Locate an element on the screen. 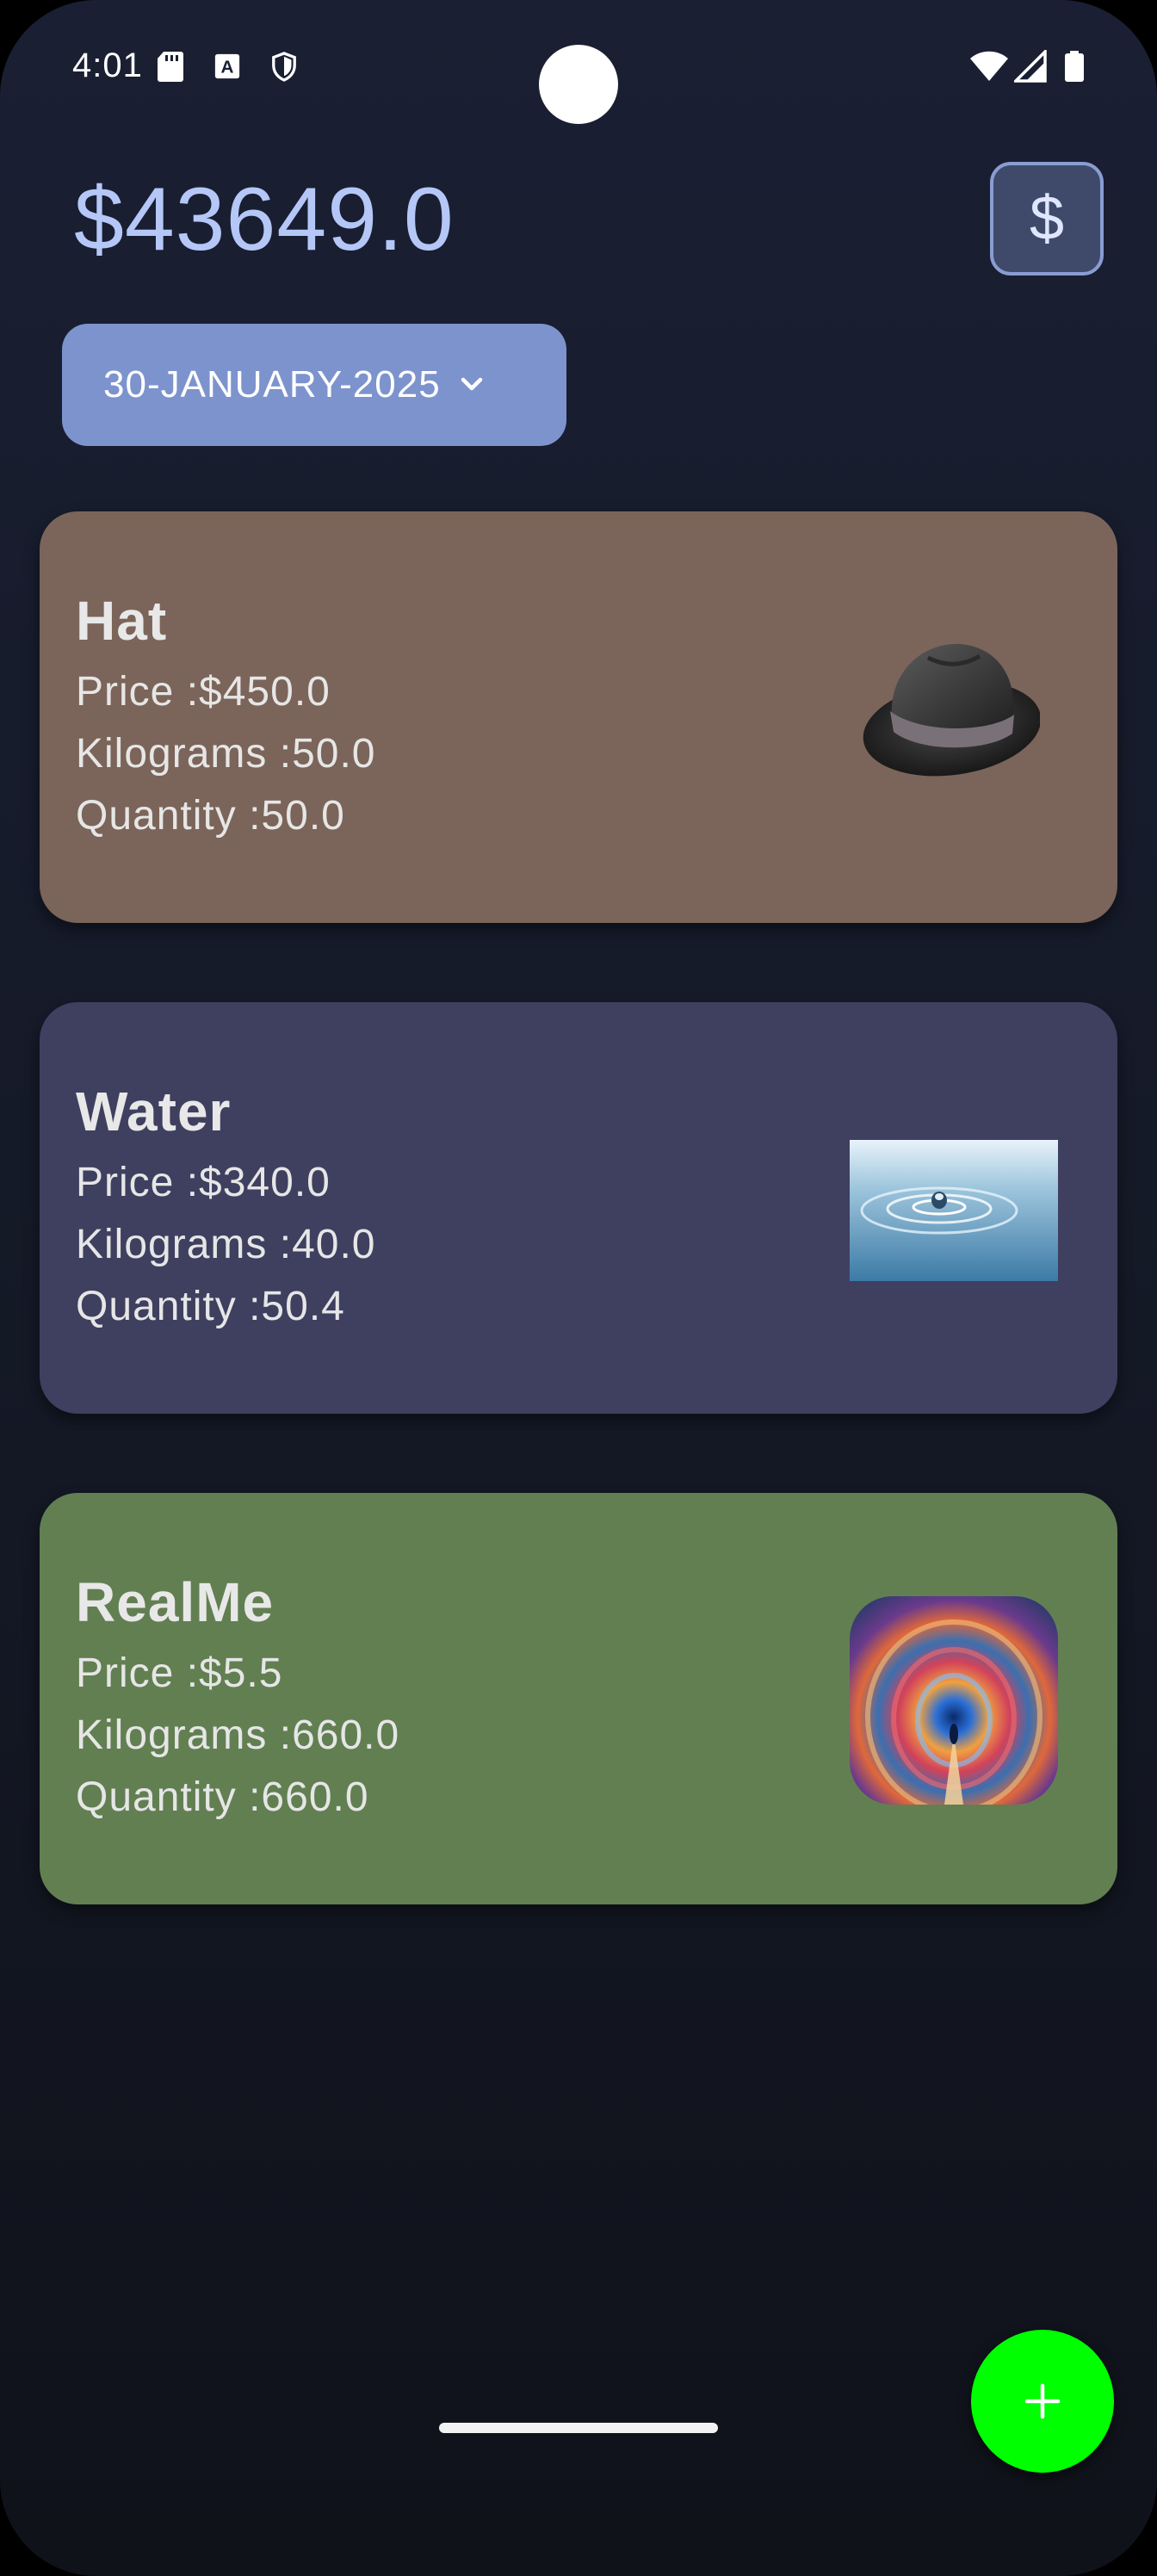 This screenshot has width=1157, height=2576. currency-button: $ is located at coordinates (1047, 219).